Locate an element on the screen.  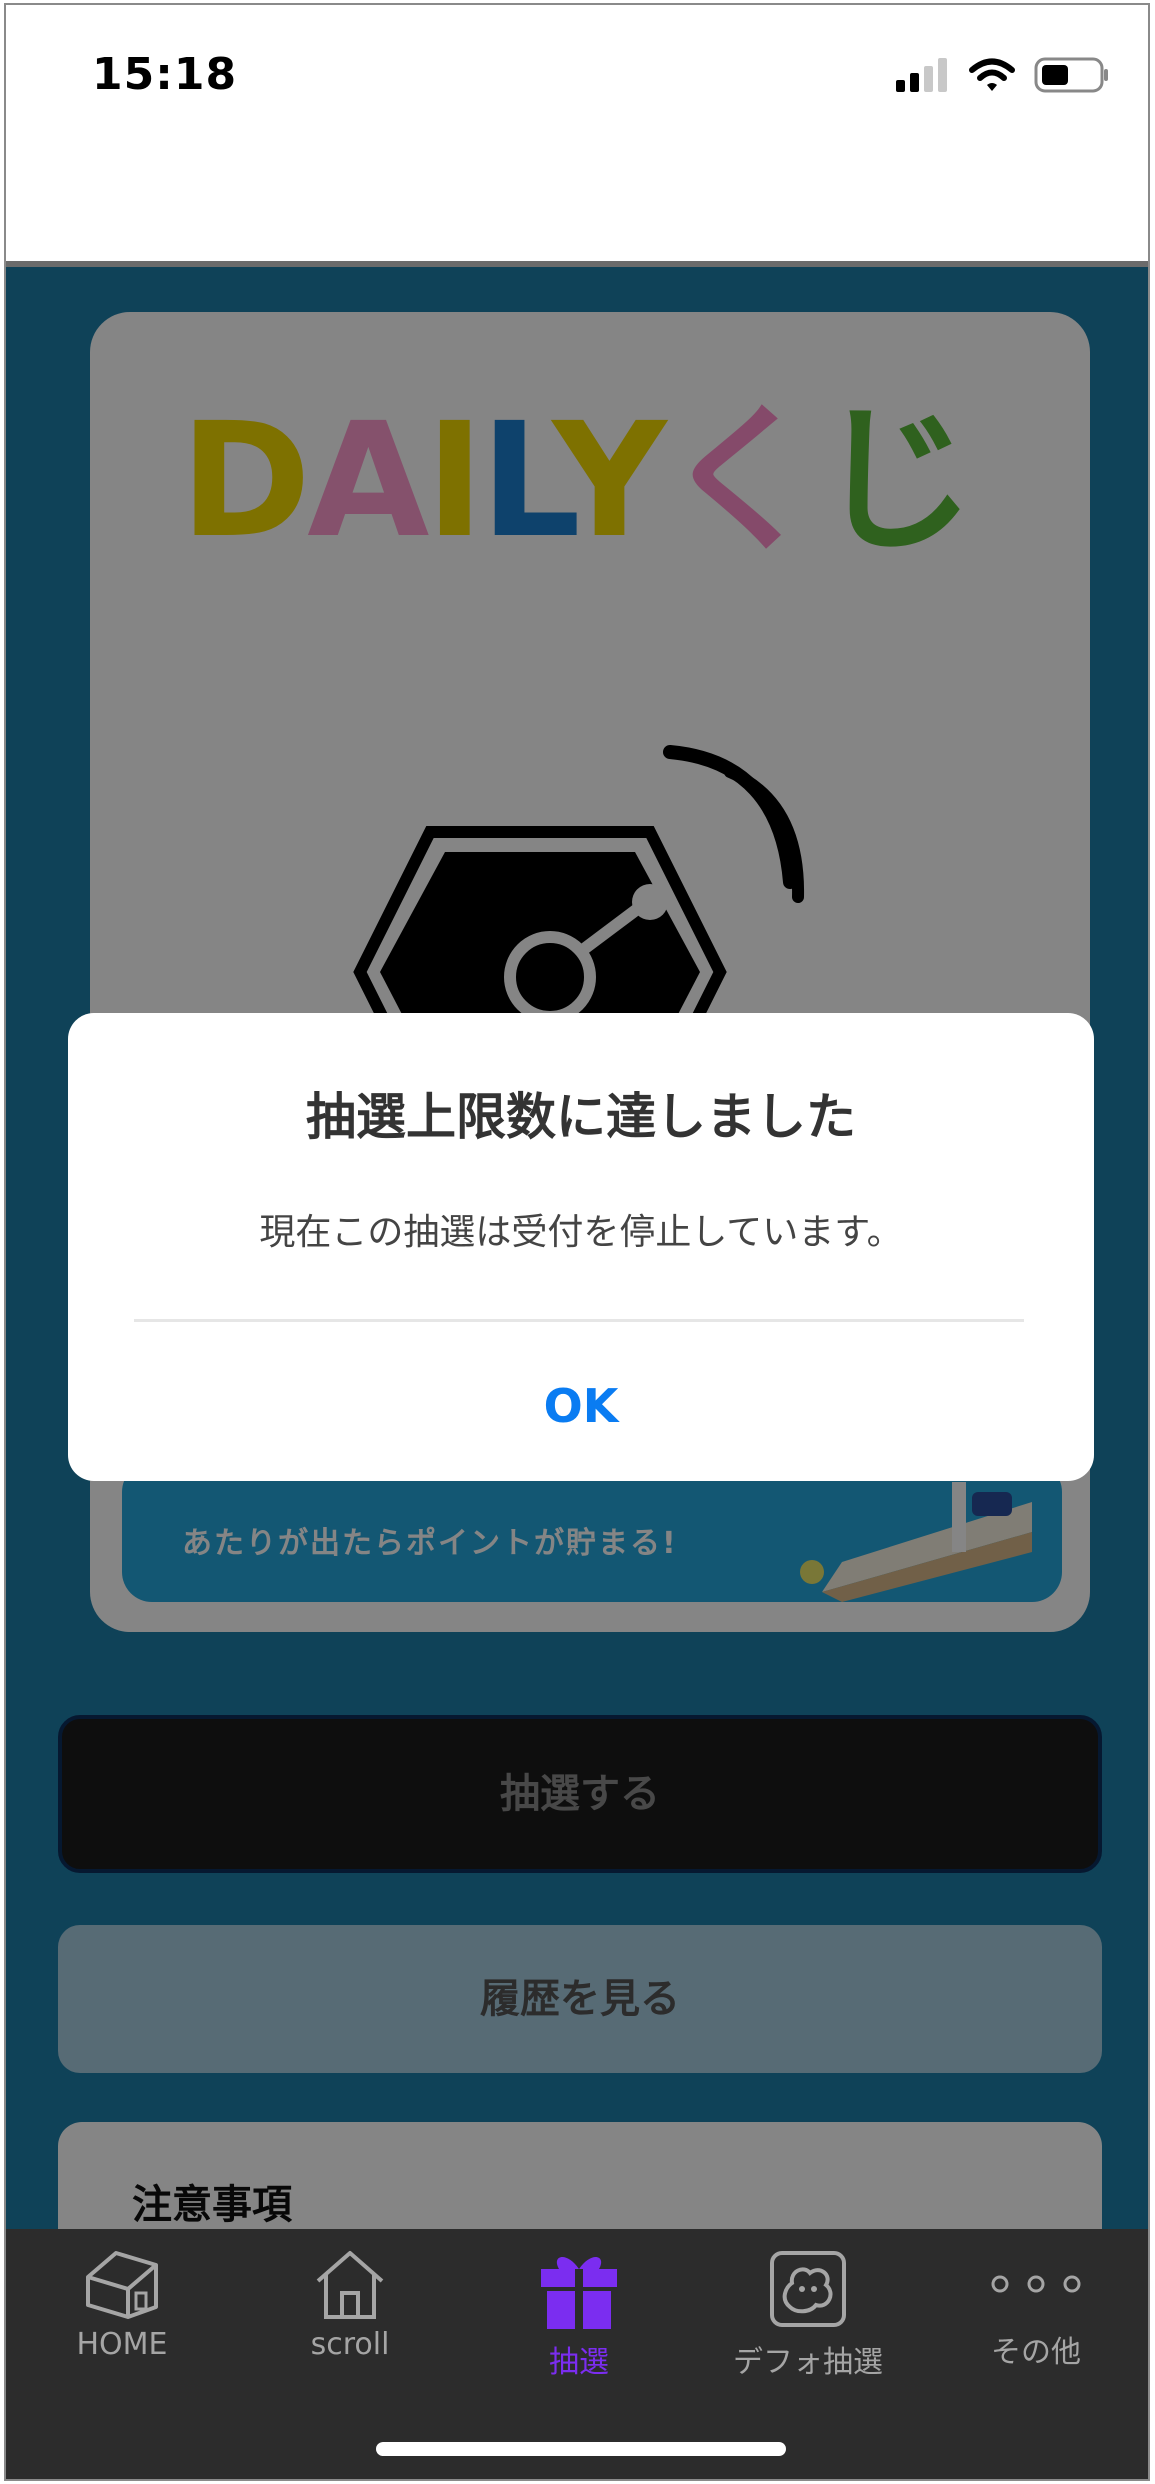
blob-card-icon is located at coordinates (808, 2289).